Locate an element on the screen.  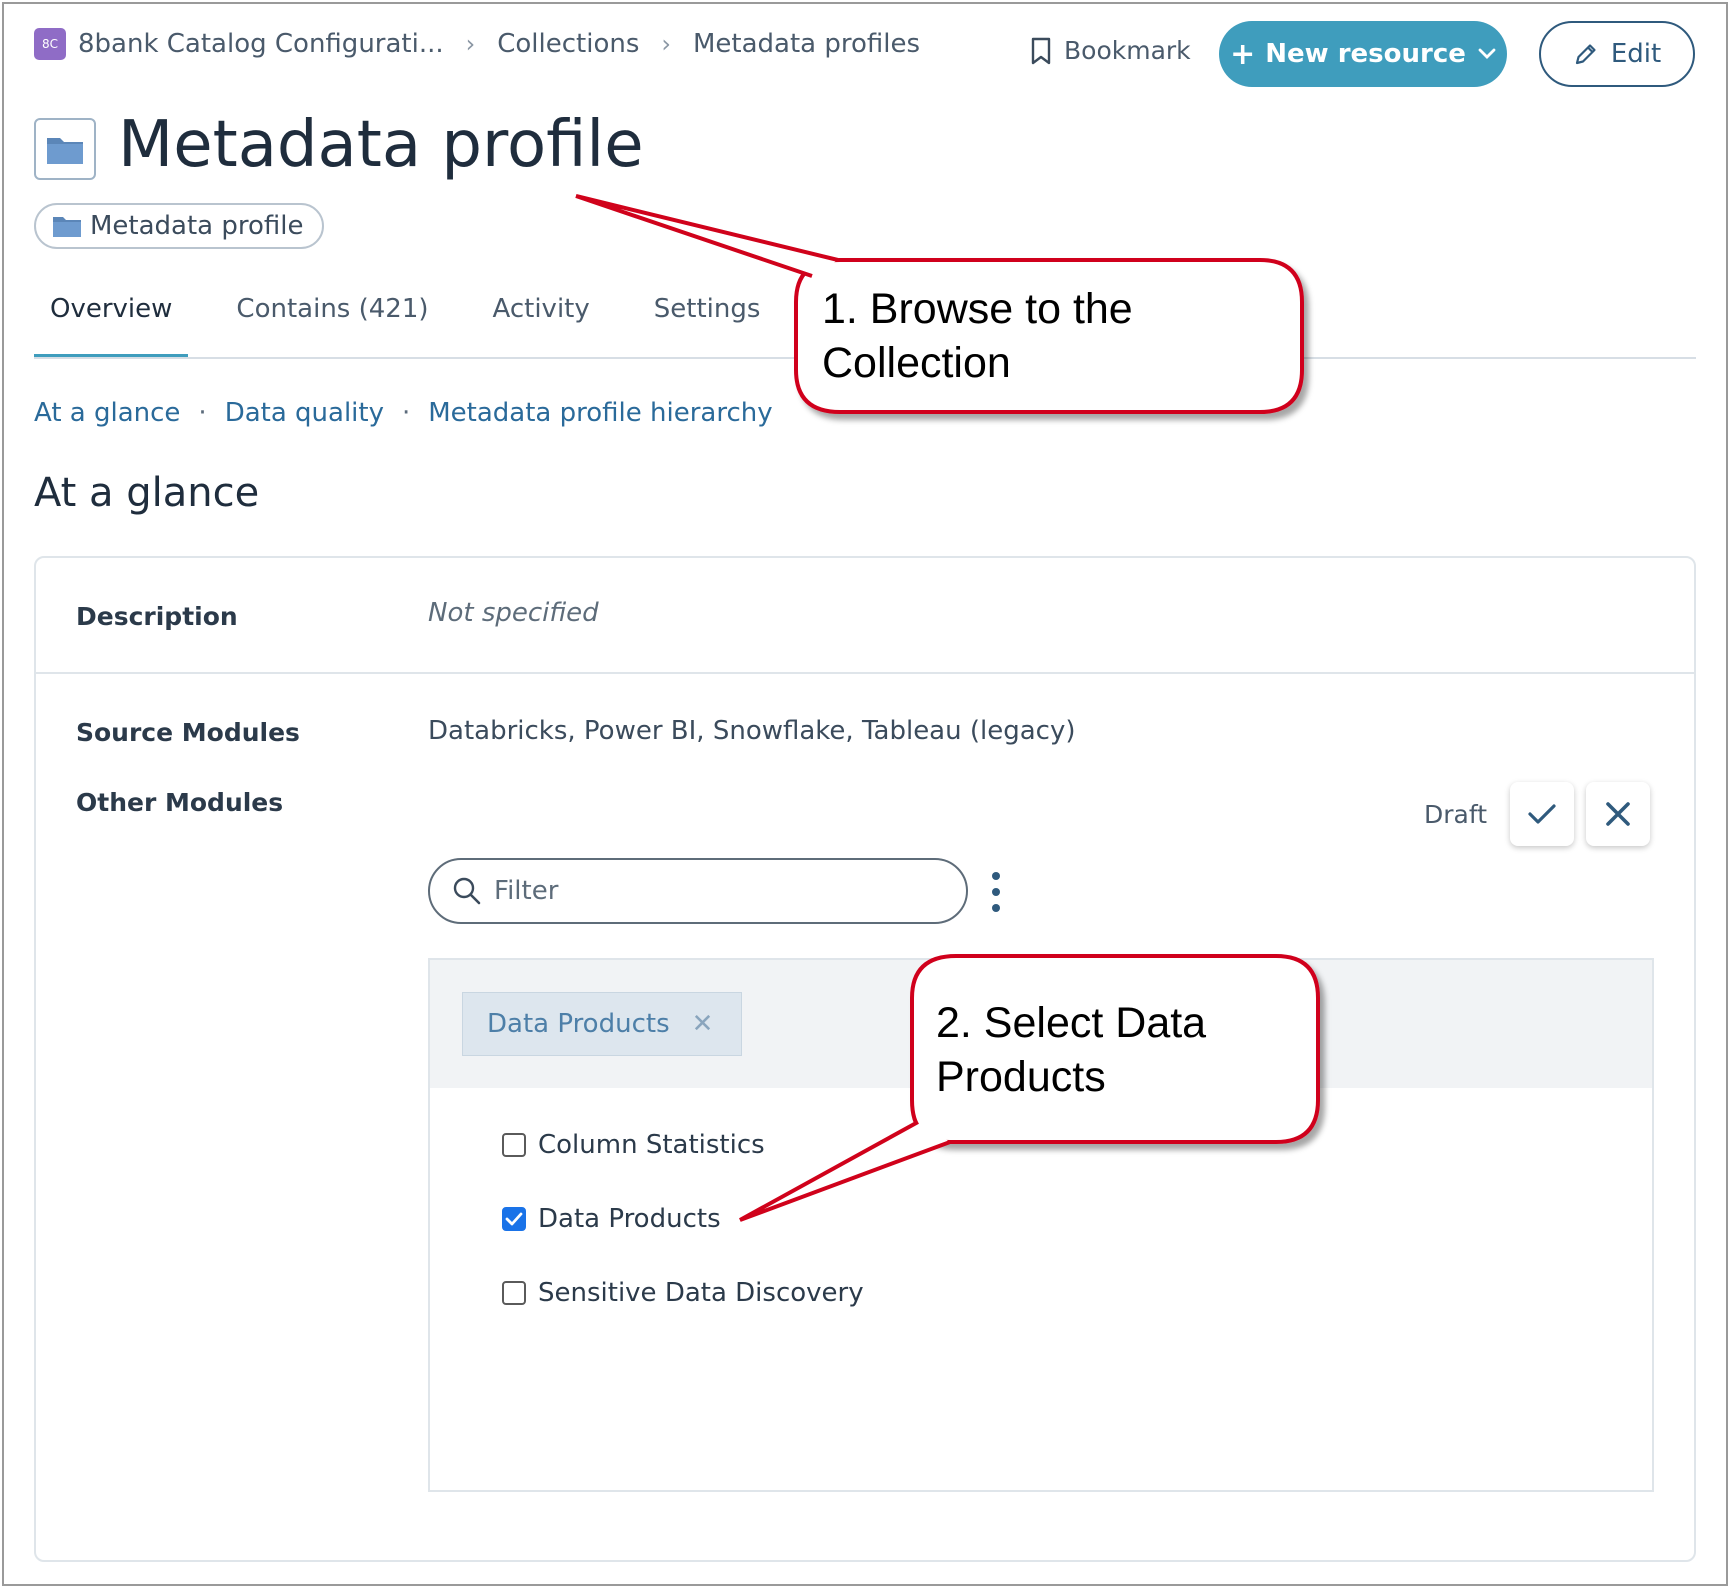
callout-2-line2: Products is located at coordinates (1021, 1077).